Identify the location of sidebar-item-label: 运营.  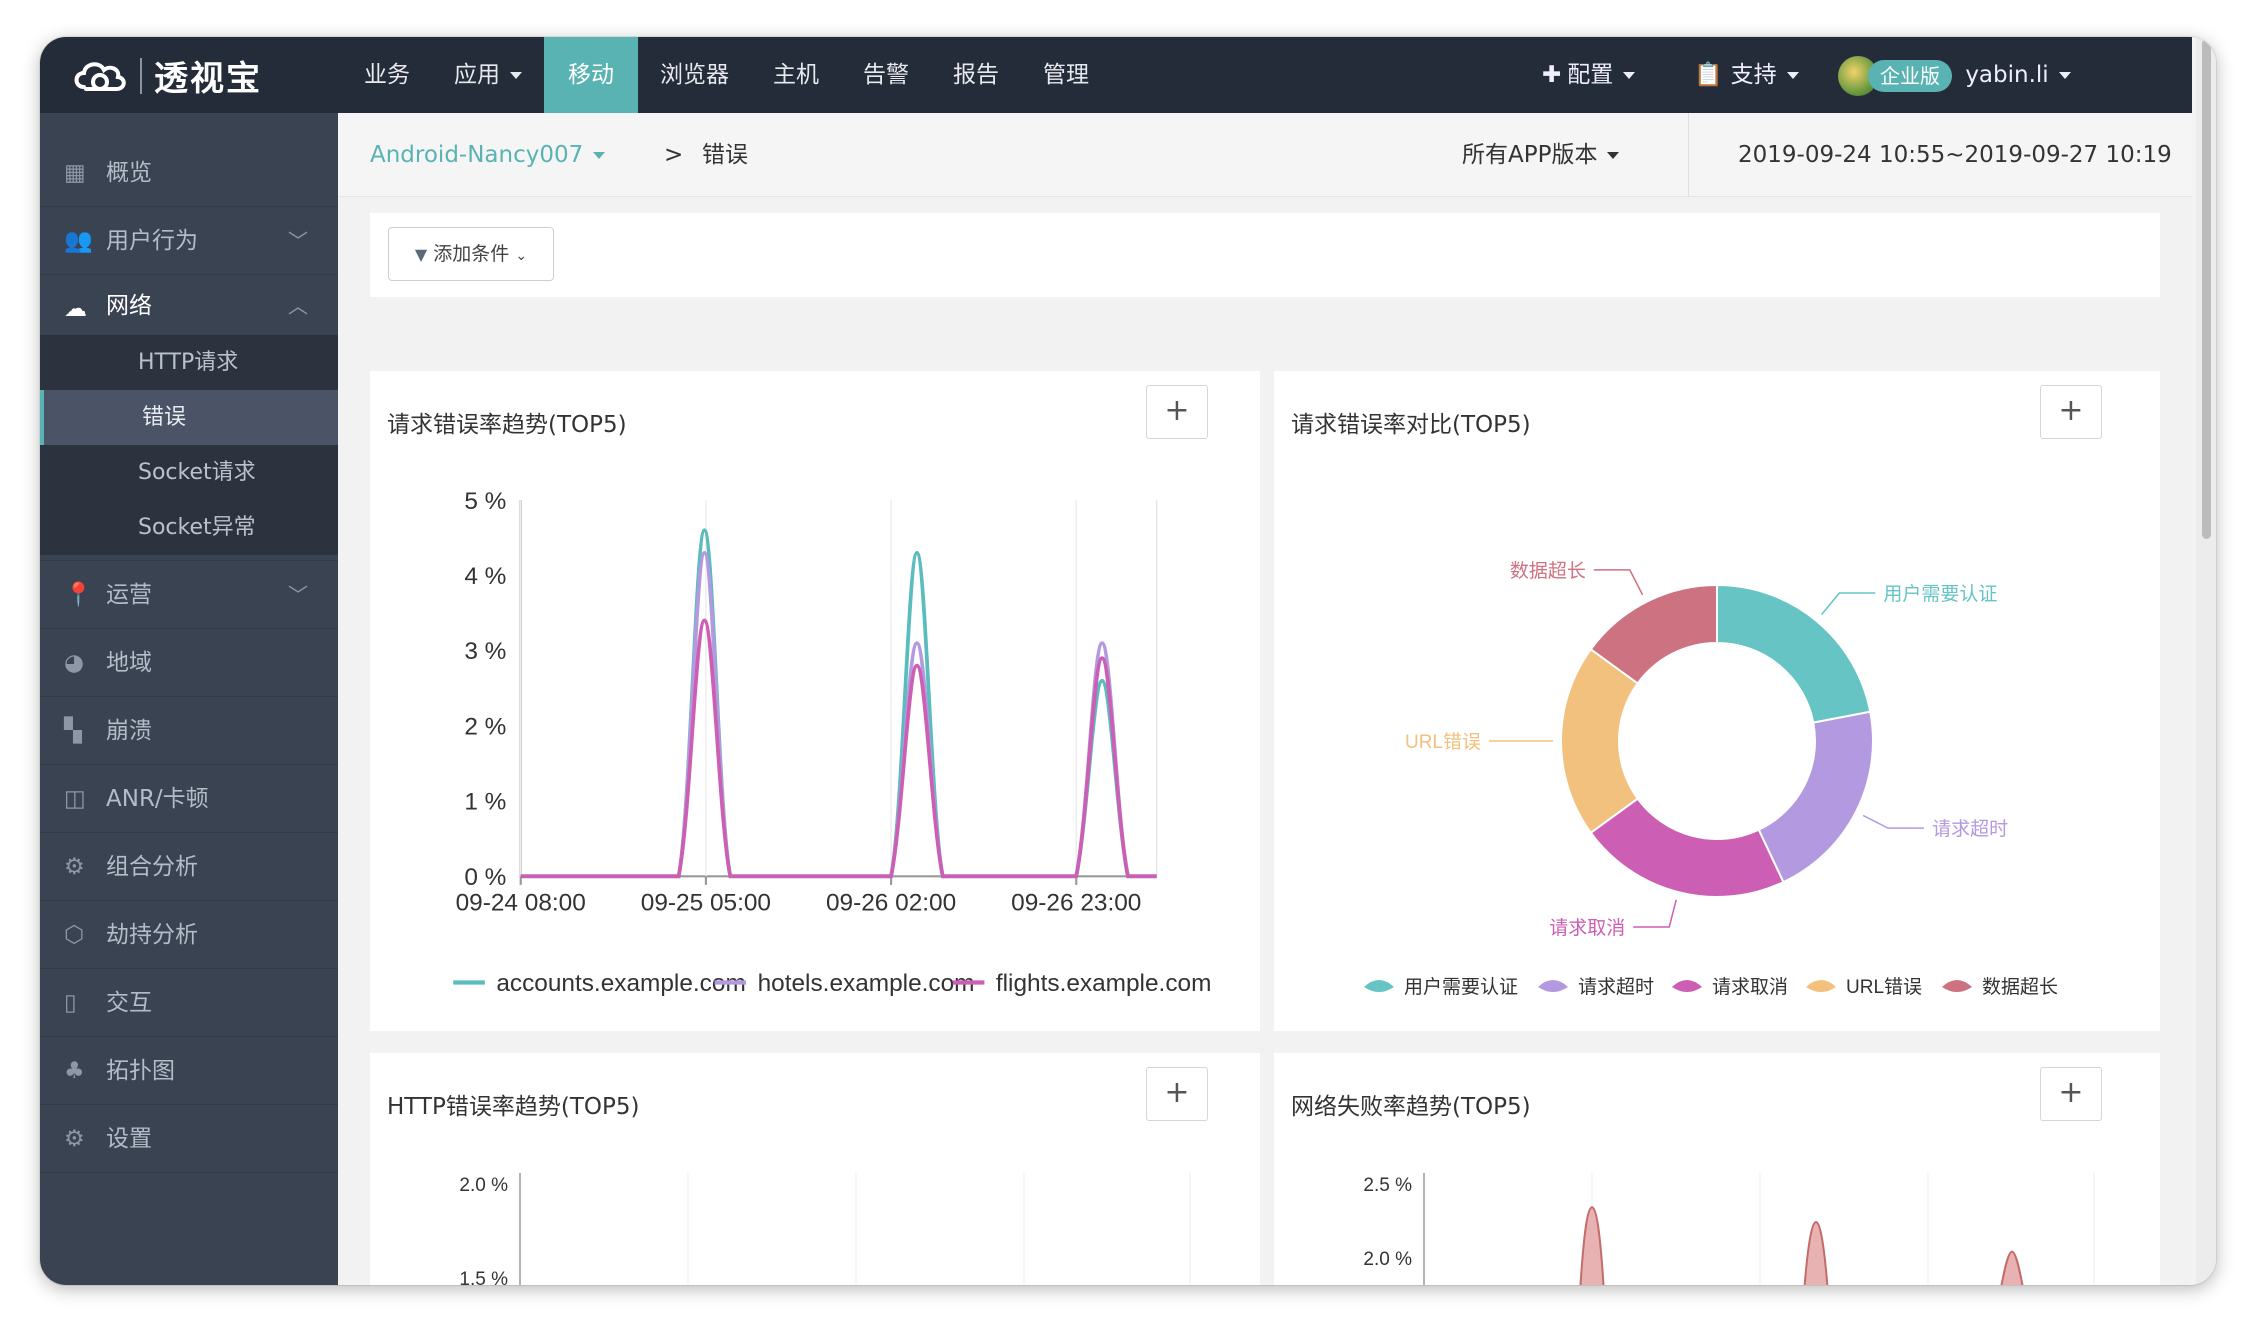
(129, 595).